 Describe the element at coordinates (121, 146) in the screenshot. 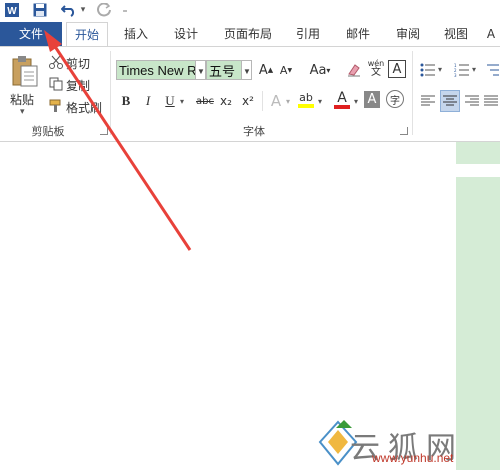

I see `arrow-shaft` at that location.